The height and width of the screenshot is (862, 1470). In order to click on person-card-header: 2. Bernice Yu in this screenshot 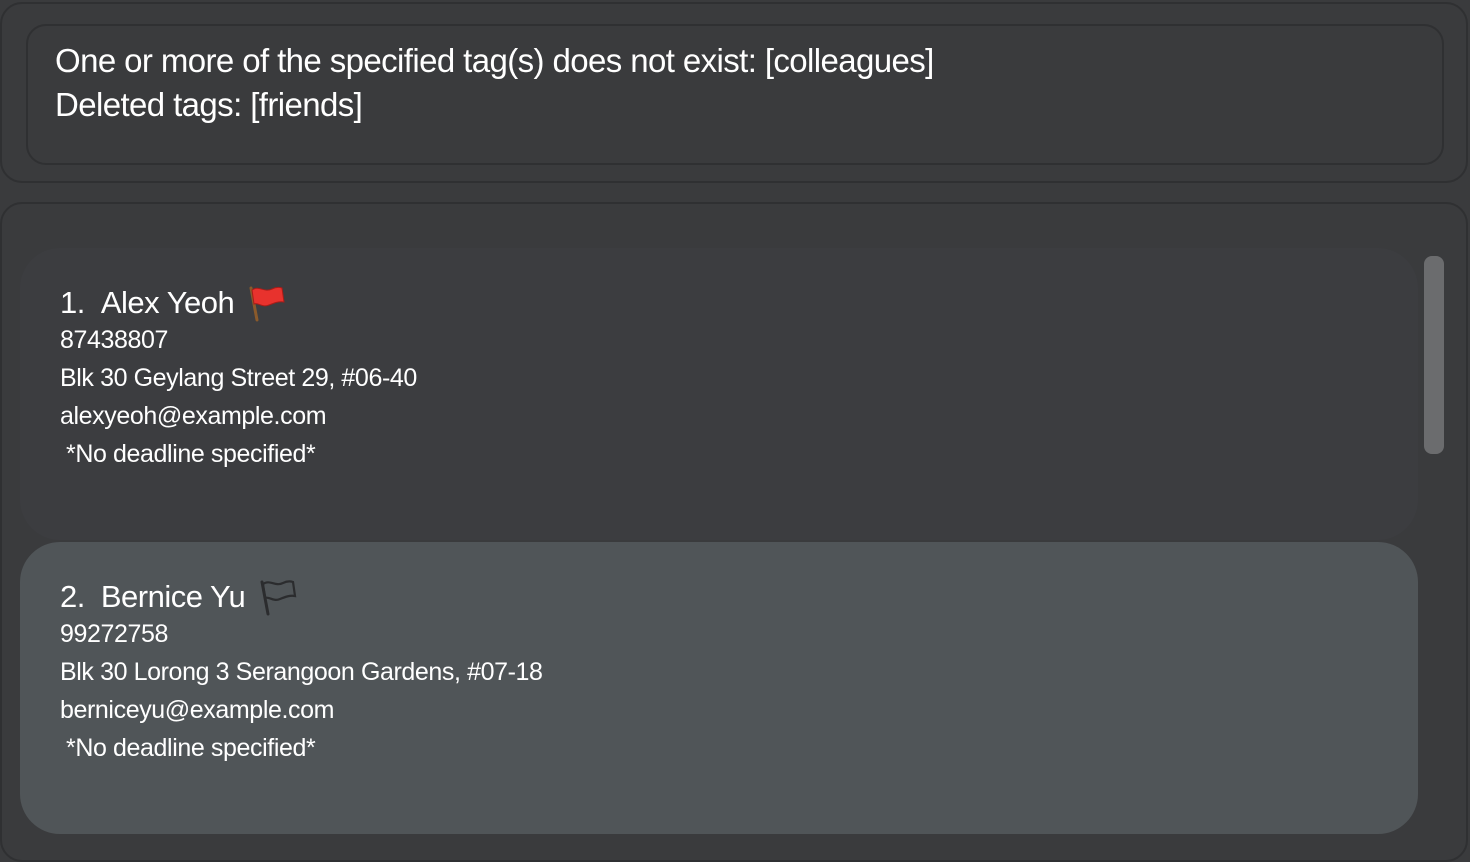, I will do `click(178, 597)`.